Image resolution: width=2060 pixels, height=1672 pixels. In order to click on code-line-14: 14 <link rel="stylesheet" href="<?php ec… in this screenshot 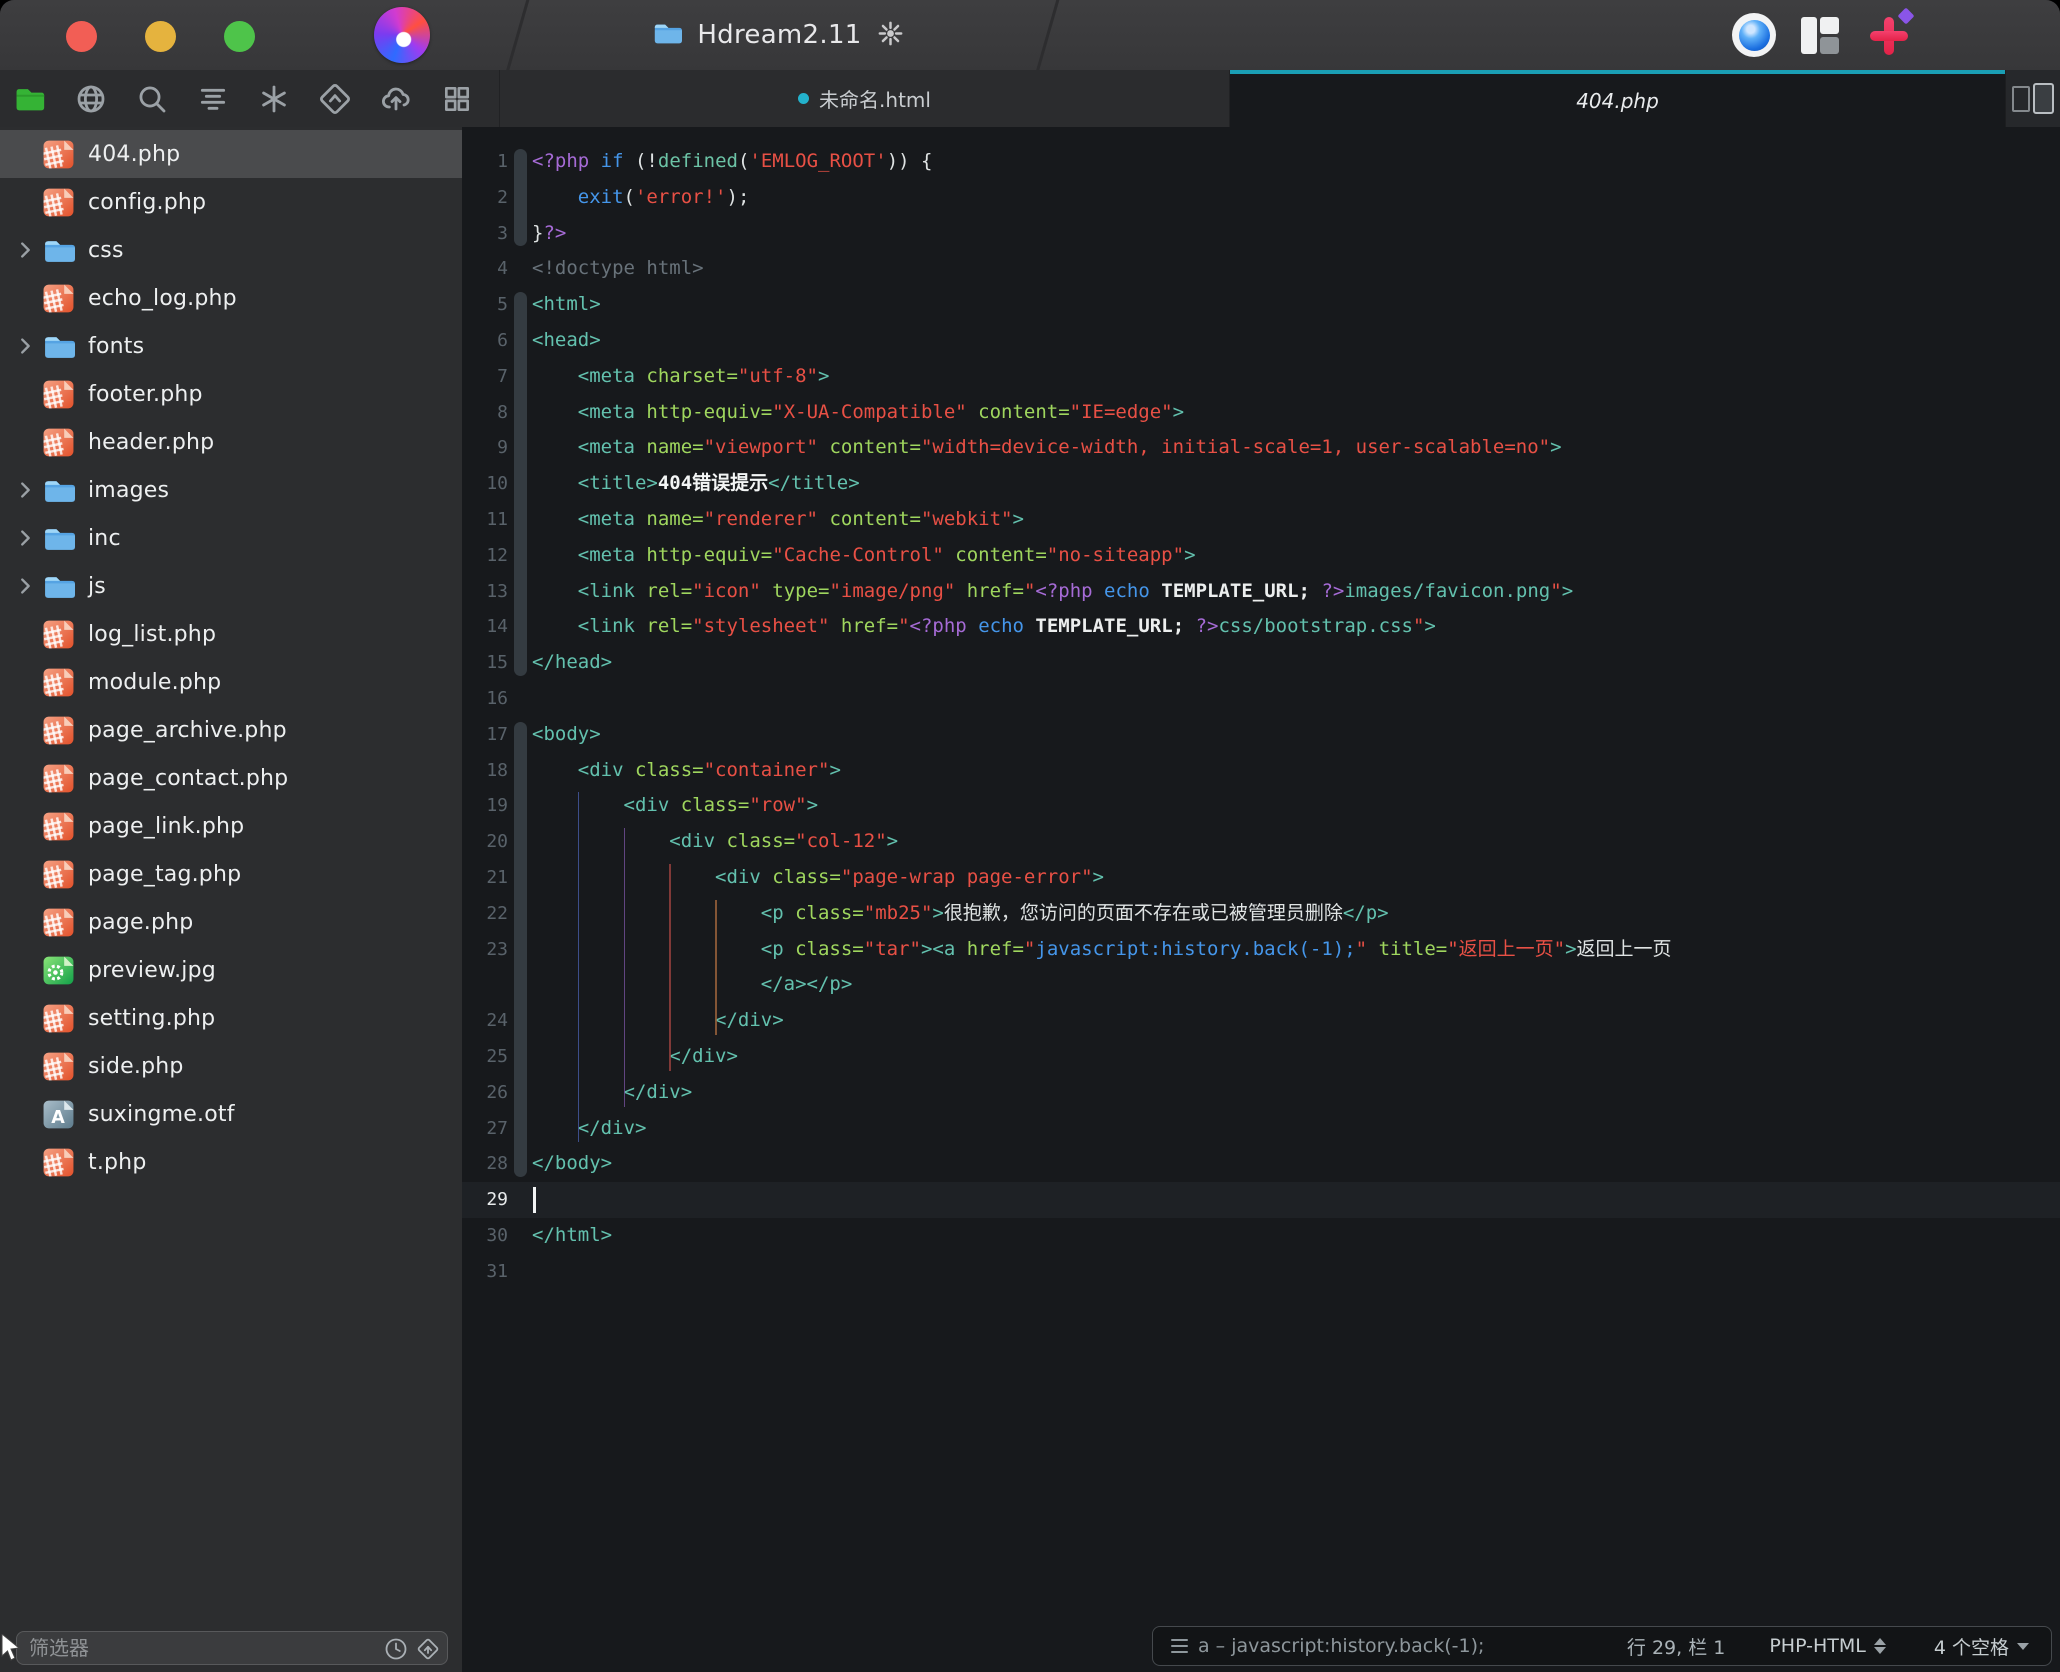, I will do `click(1261, 627)`.